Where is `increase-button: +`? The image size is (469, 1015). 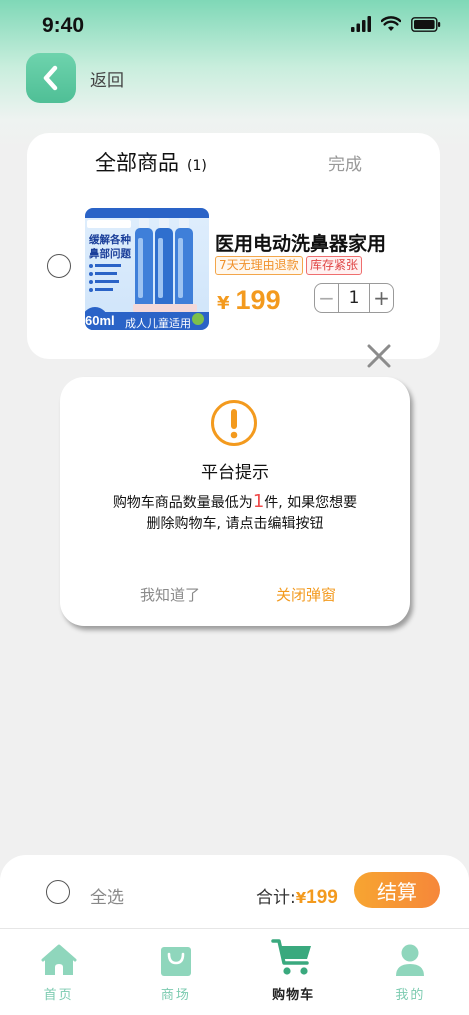 increase-button: + is located at coordinates (381, 298).